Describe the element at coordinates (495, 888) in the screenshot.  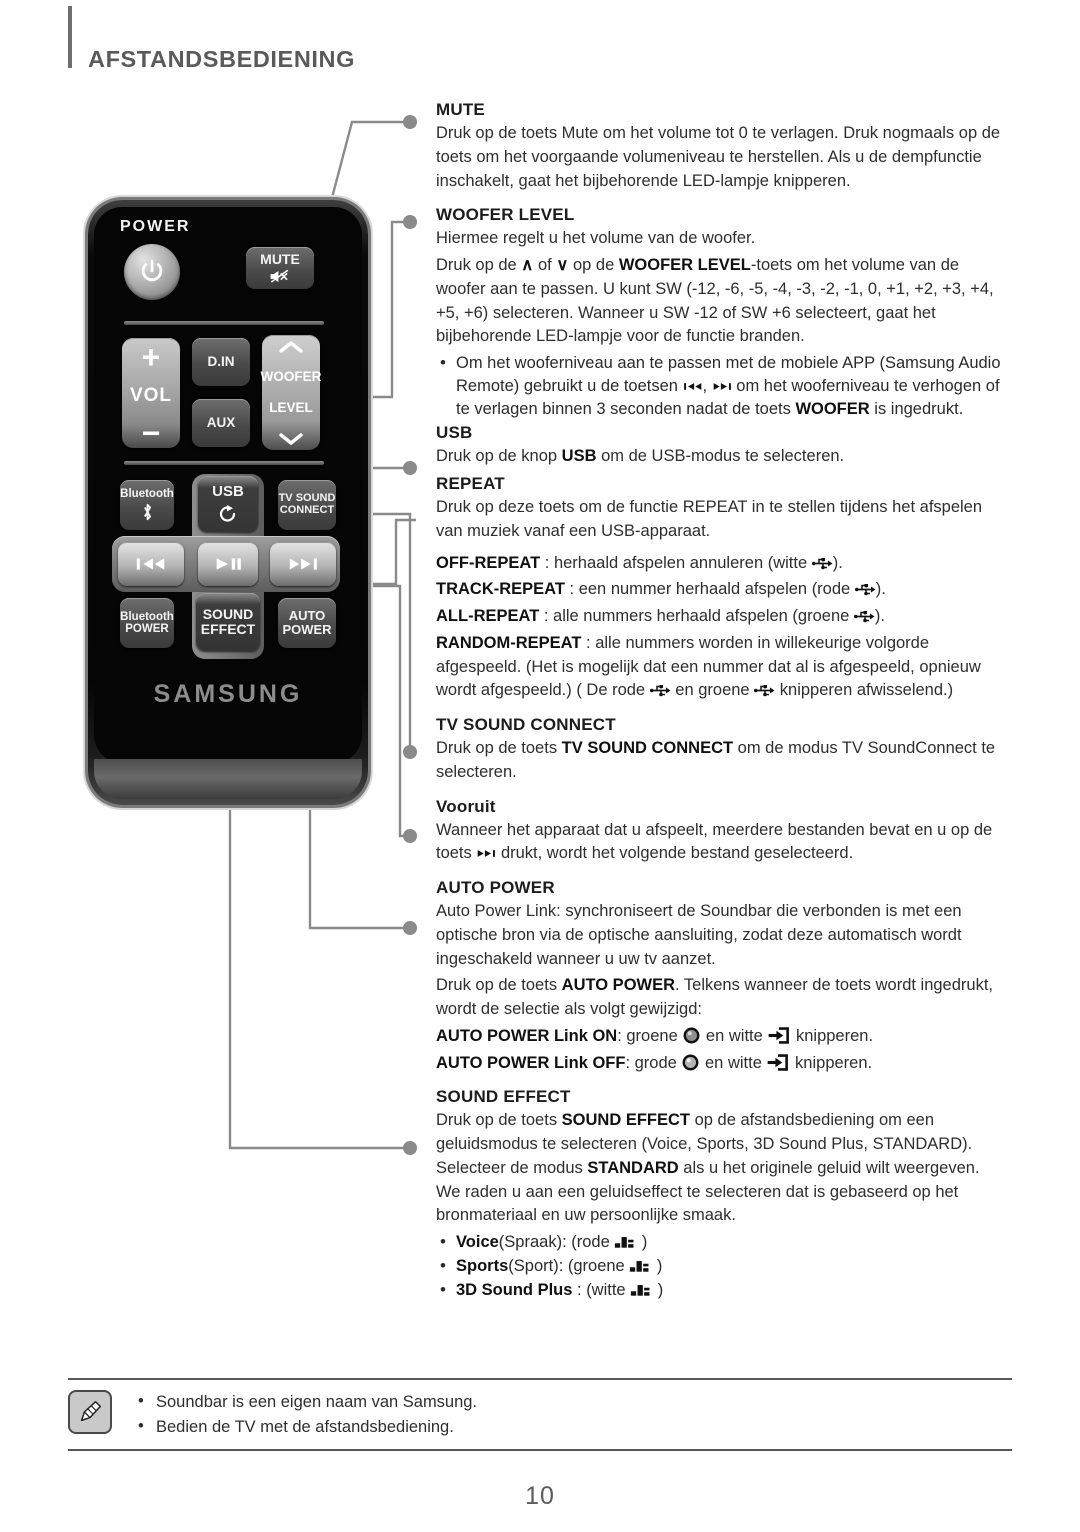
I see `section-title-auto-power: AUTO POWER` at that location.